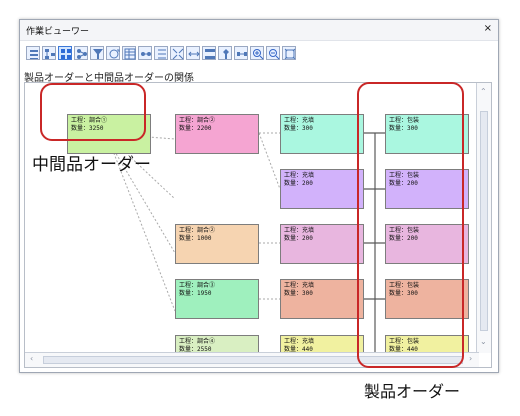 The image size is (520, 416). Describe the element at coordinates (257, 53) in the screenshot. I see `zoom-in-icon` at that location.